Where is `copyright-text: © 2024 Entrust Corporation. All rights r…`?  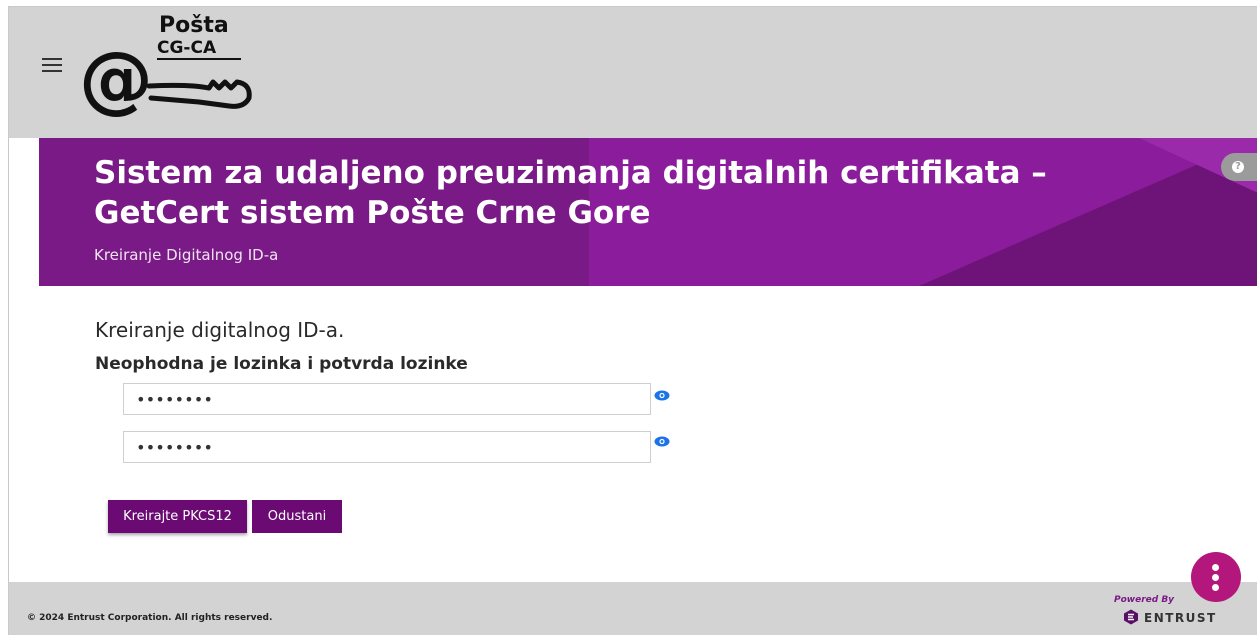 copyright-text: © 2024 Entrust Corporation. All rights r… is located at coordinates (150, 618).